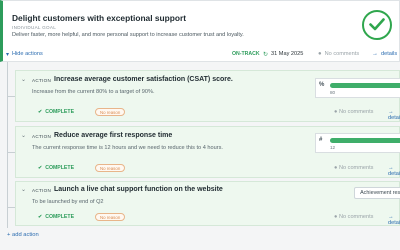  I want to click on percent-icon: %, so click(322, 85).